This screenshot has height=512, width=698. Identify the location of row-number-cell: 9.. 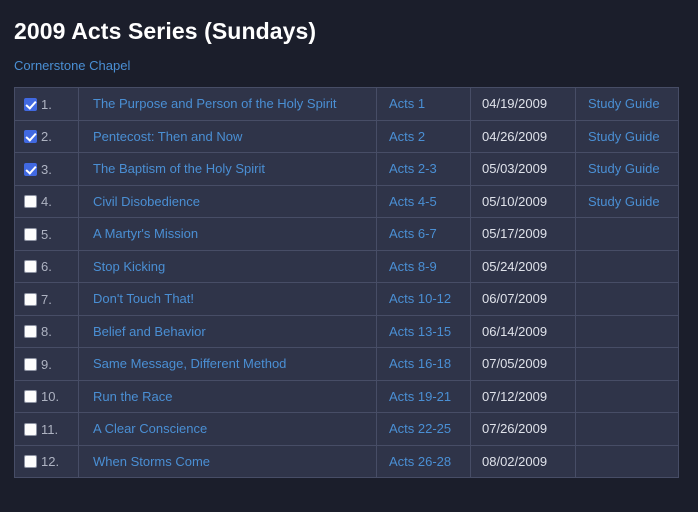
(46, 364).